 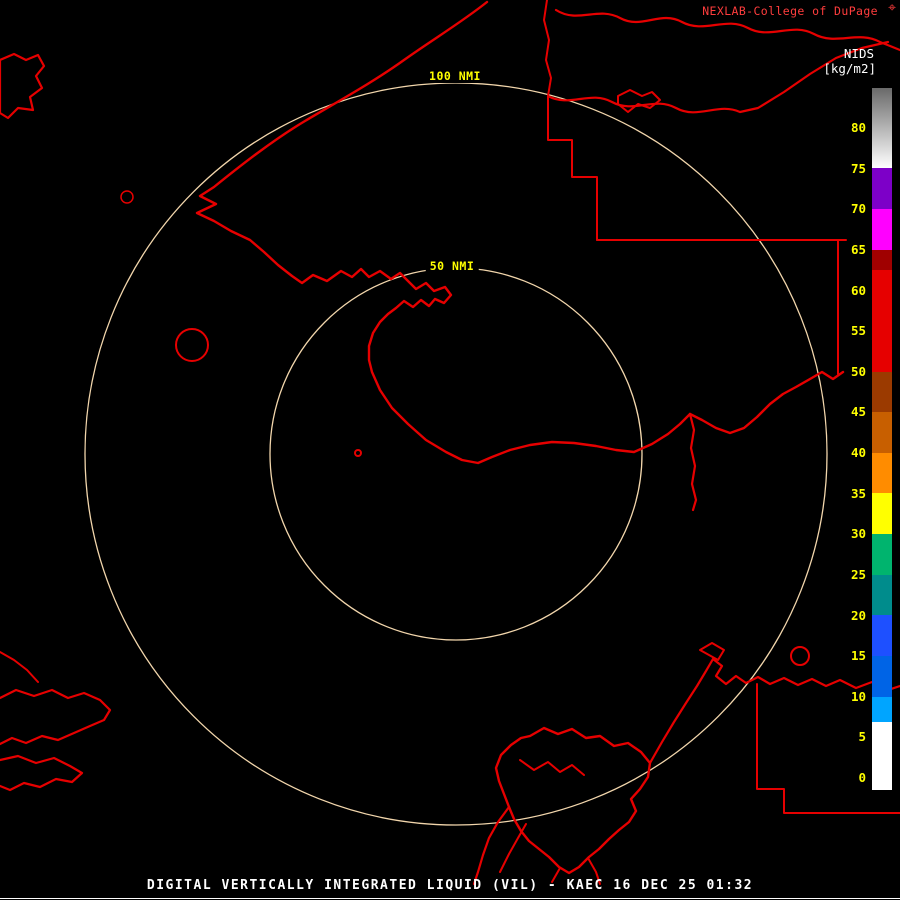 I want to click on colorbar-title: NIDS, so click(x=858, y=53).